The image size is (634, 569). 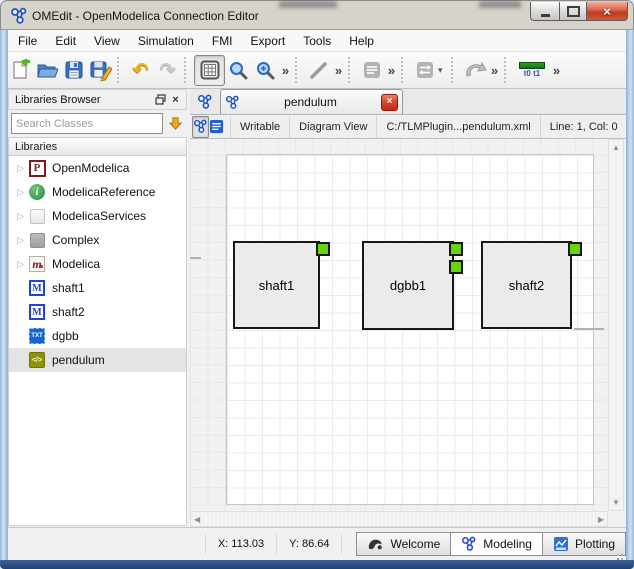 What do you see at coordinates (617, 519) in the screenshot?
I see `scrollbar-corner` at bounding box center [617, 519].